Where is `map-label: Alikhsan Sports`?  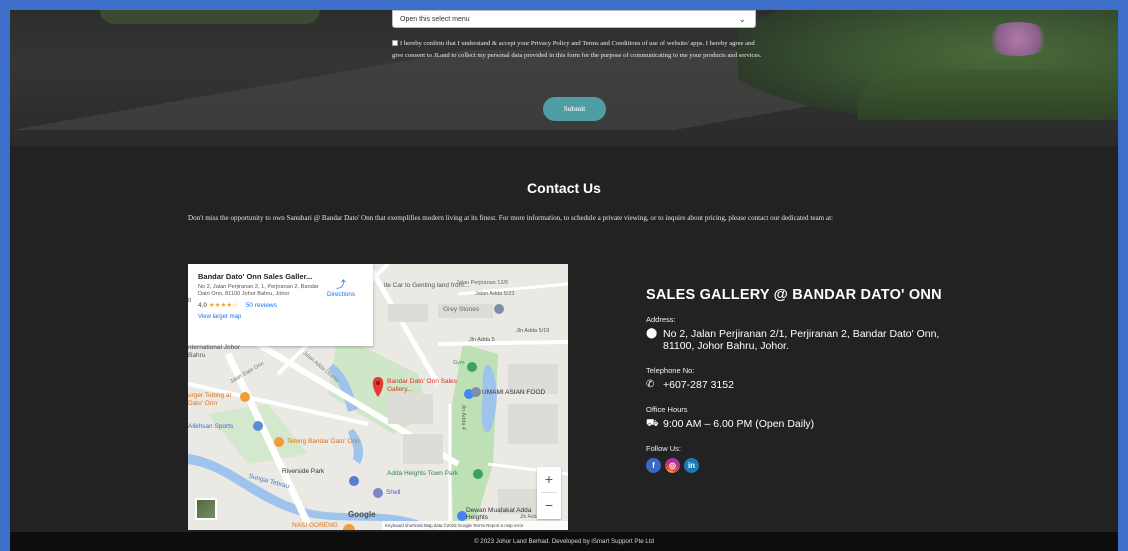
map-label: Alikhsan Sports is located at coordinates (211, 426).